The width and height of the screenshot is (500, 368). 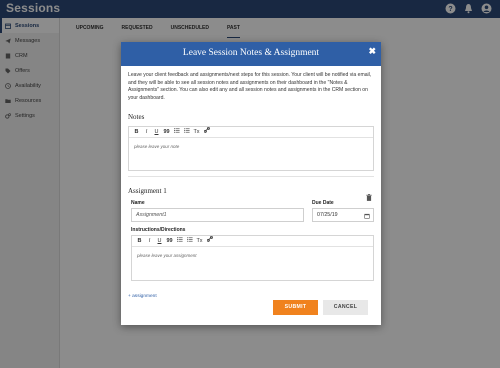 What do you see at coordinates (367, 215) in the screenshot?
I see `calendar-picker-icon` at bounding box center [367, 215].